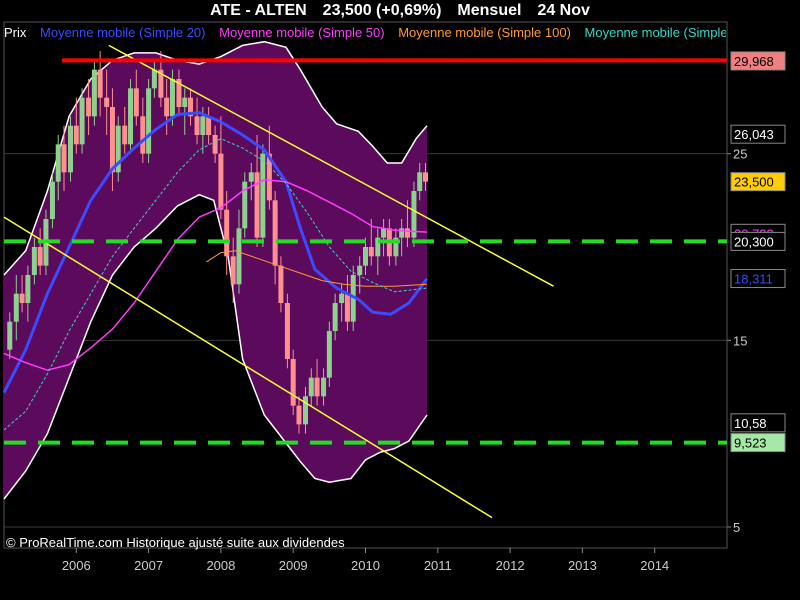 The width and height of the screenshot is (800, 600). I want to click on price-label-text: 26,043, so click(754, 134).